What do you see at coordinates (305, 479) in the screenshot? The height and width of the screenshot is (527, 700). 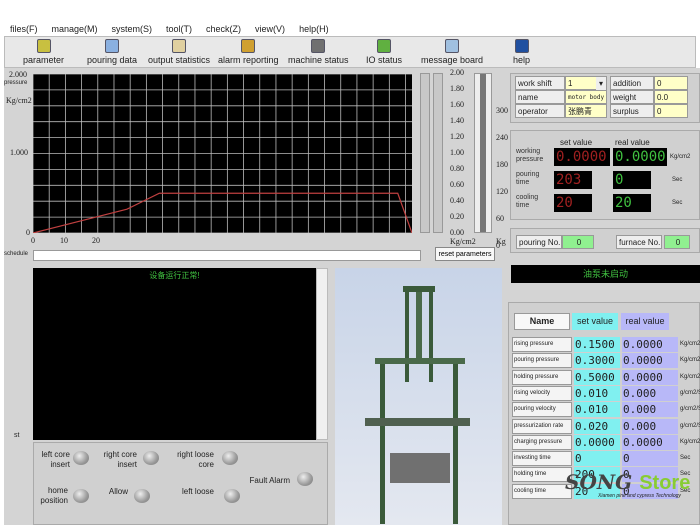 I see `fault-alarm-led` at bounding box center [305, 479].